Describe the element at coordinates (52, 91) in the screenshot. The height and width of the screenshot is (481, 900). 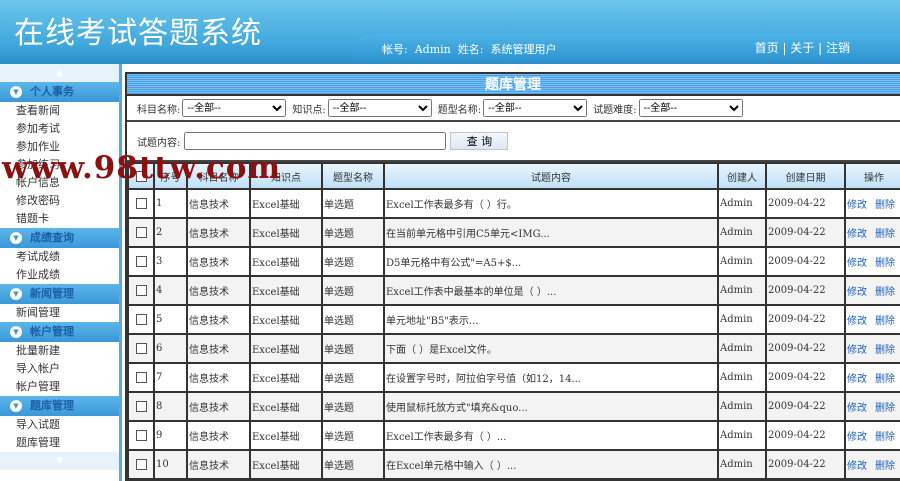
I see `sidebar-section-title: 个人事务` at that location.